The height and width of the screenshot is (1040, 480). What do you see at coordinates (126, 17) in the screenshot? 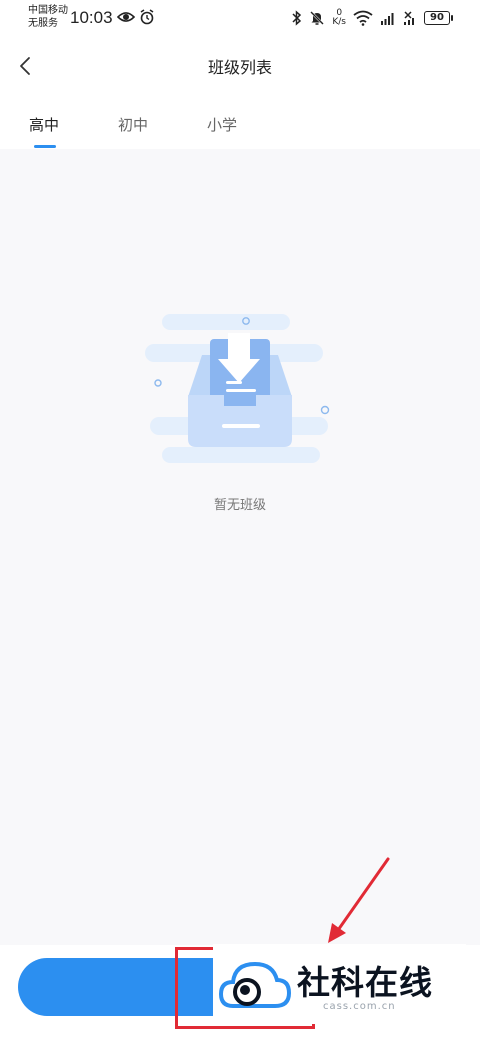
I see `eye-icon` at bounding box center [126, 17].